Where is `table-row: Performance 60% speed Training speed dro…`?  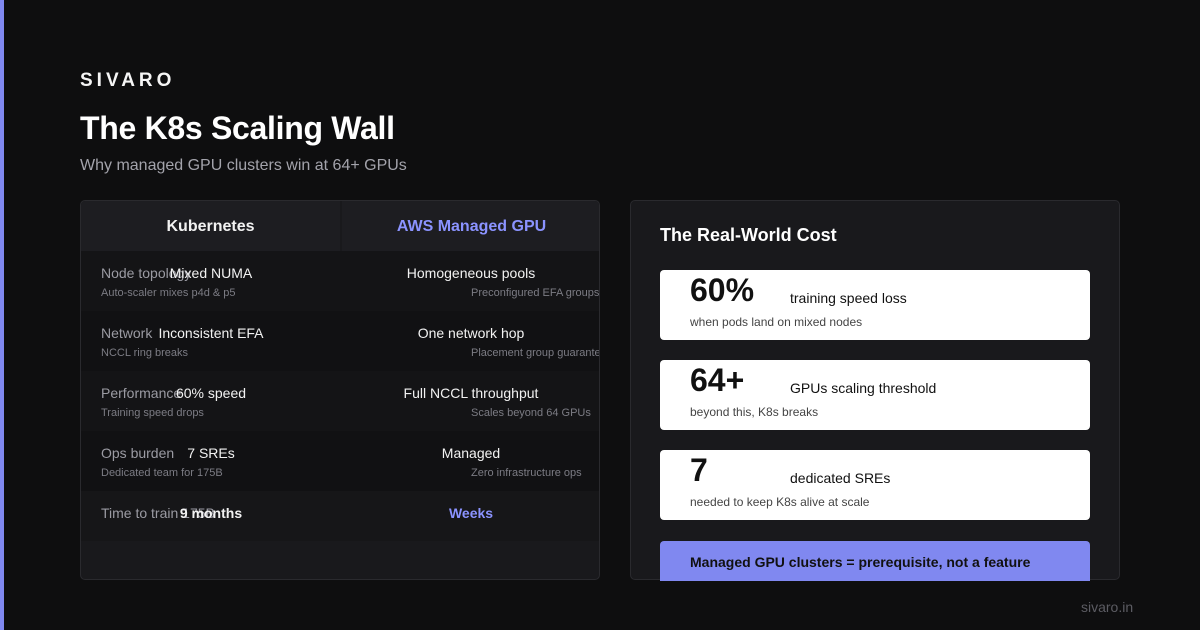 table-row: Performance 60% speed Training speed dro… is located at coordinates (340, 401).